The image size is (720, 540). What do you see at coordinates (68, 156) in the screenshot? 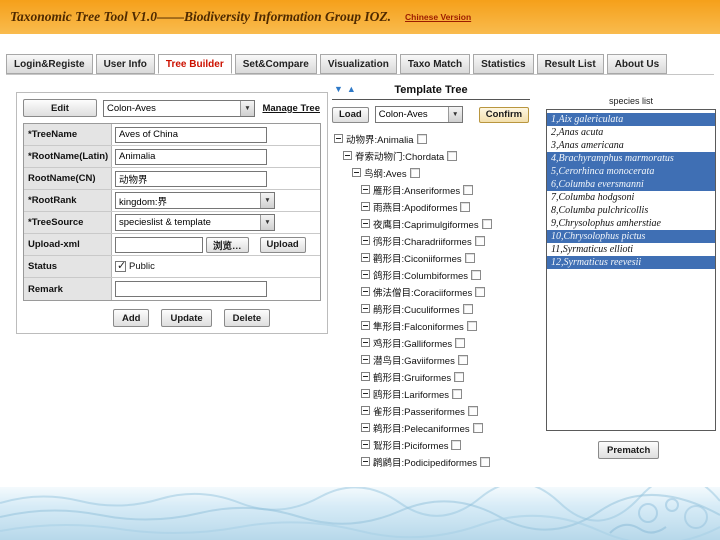
I see `field-label-rootname-latin: *RootName(Latin)` at bounding box center [68, 156].